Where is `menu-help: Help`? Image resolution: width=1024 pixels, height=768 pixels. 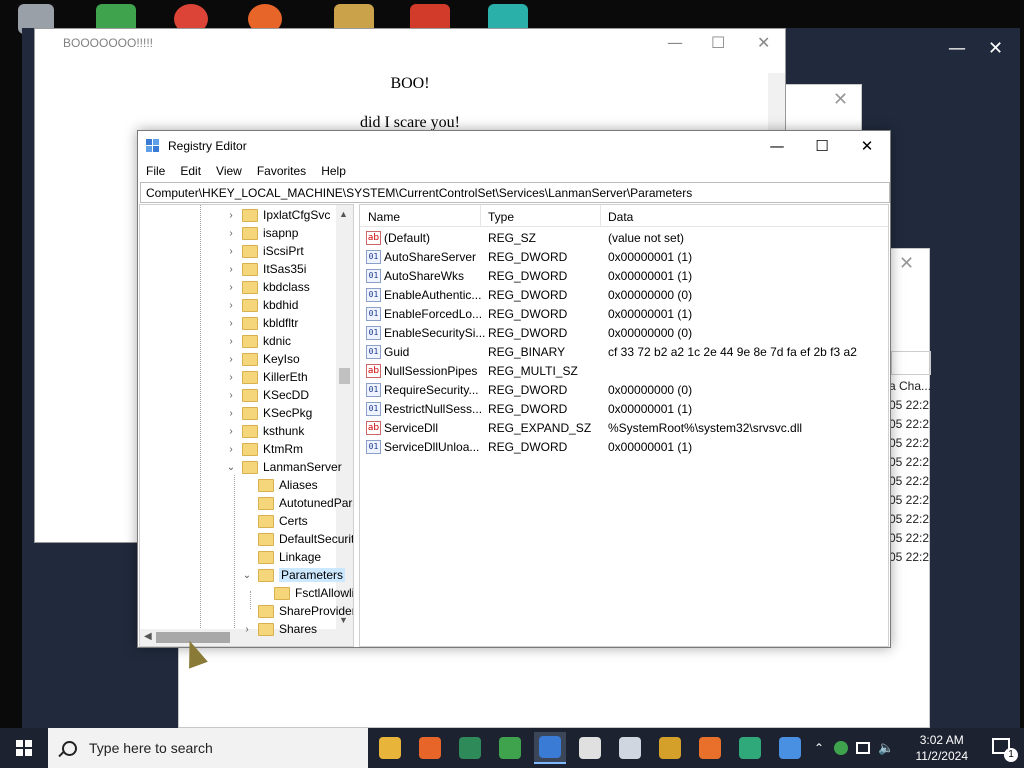 menu-help: Help is located at coordinates (333, 171).